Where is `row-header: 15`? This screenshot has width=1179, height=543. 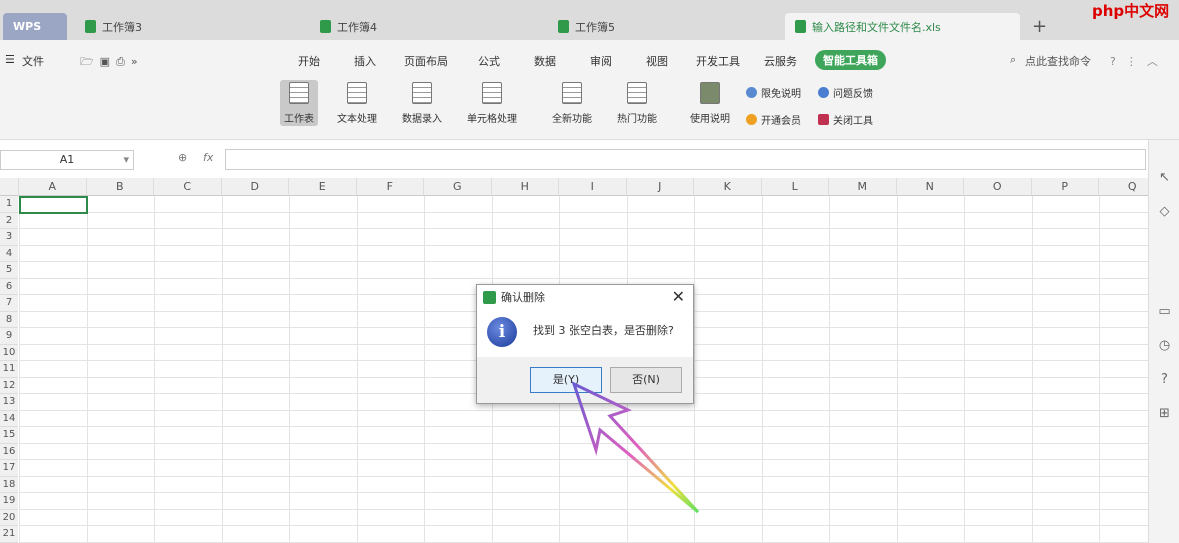 row-header: 15 is located at coordinates (9, 435).